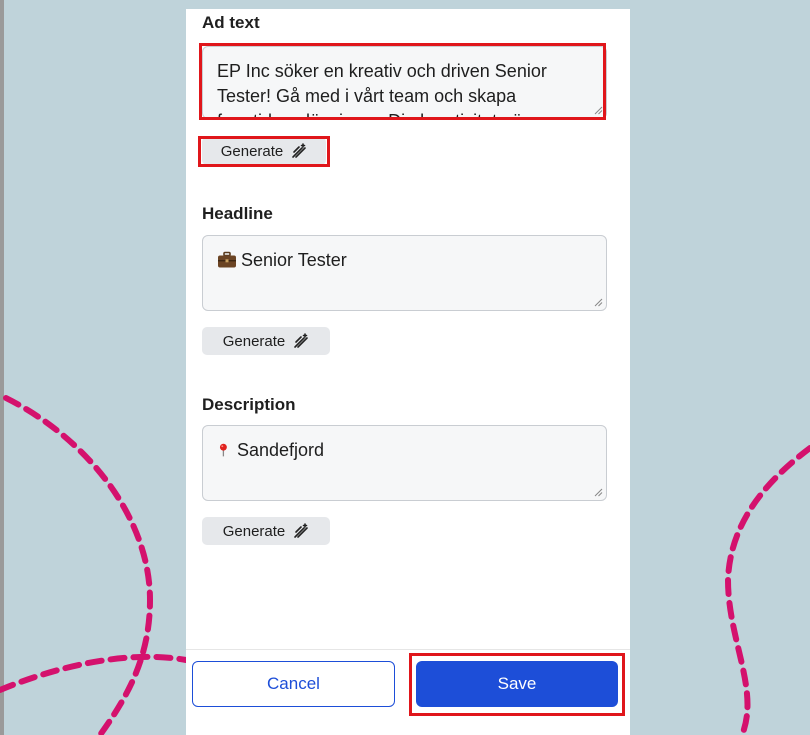 Image resolution: width=810 pixels, height=735 pixels. I want to click on cancel-button: Cancel, so click(293, 684).